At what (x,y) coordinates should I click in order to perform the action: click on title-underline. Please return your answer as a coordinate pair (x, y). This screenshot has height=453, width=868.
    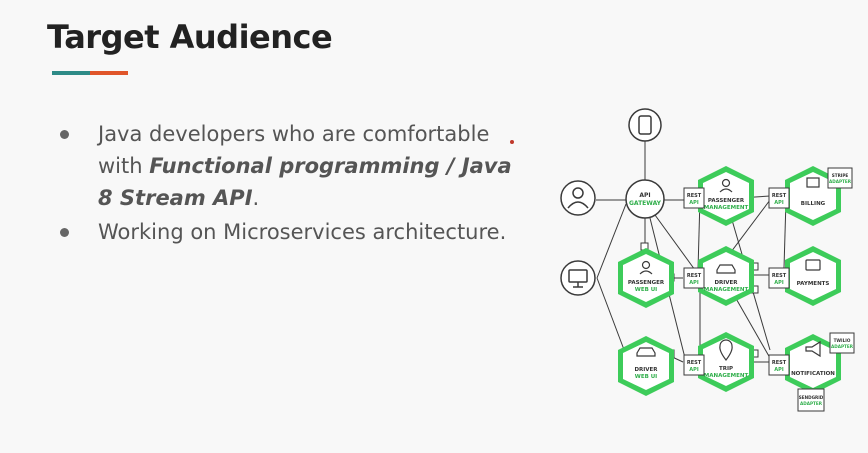
    Looking at the image, I should click on (90, 73).